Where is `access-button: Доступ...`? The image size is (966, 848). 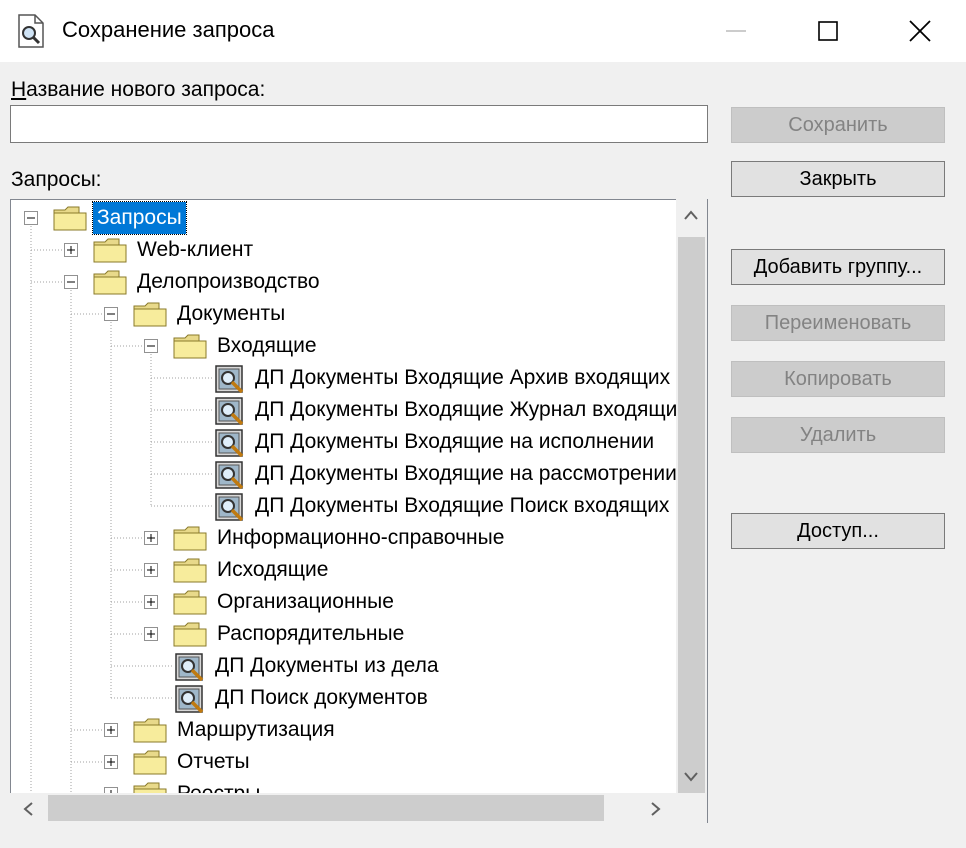 access-button: Доступ... is located at coordinates (838, 531).